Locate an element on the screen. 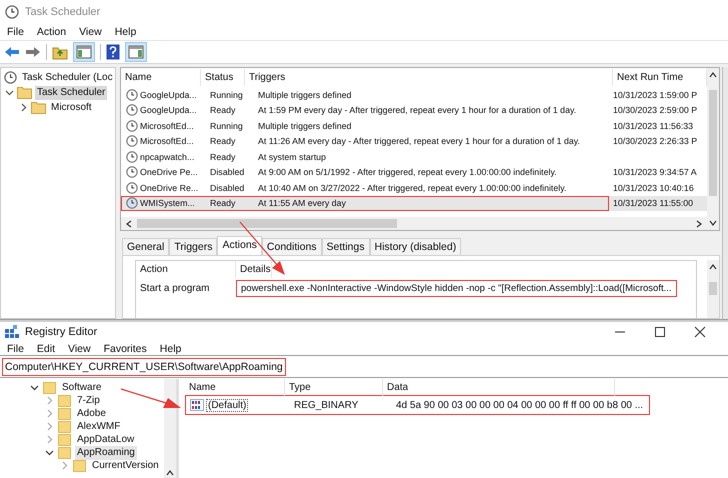 The image size is (728, 478). tree-item: Task Scheduler is located at coordinates (71, 93).